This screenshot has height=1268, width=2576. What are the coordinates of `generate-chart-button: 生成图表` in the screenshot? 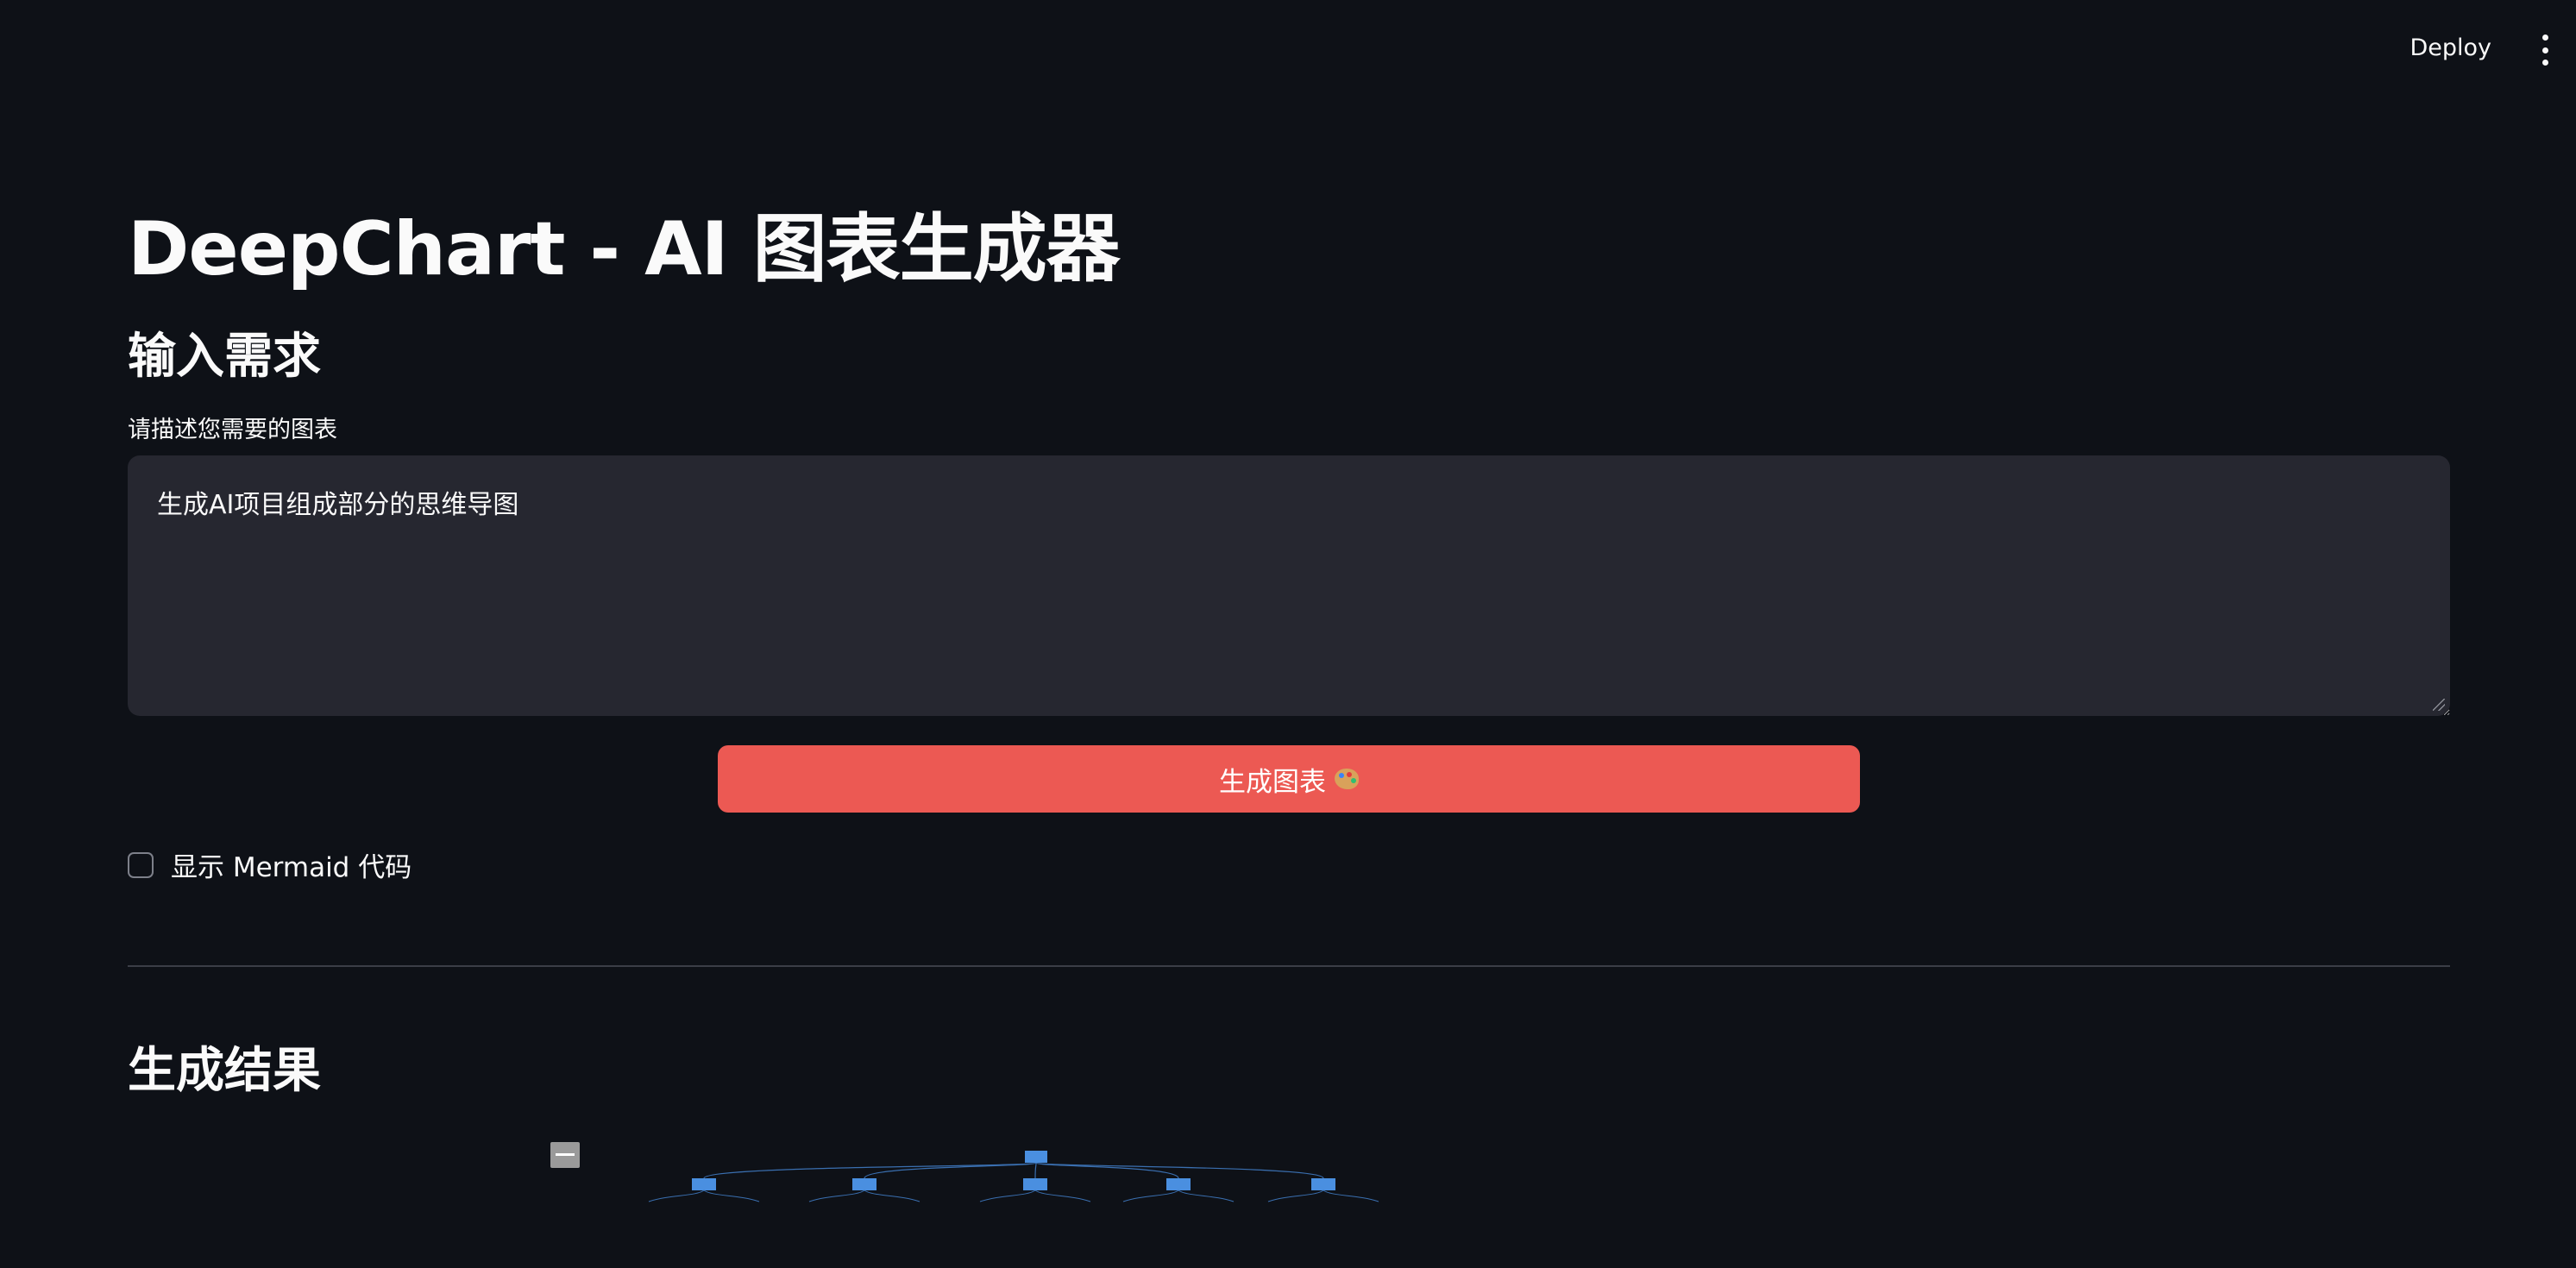 It's located at (1289, 779).